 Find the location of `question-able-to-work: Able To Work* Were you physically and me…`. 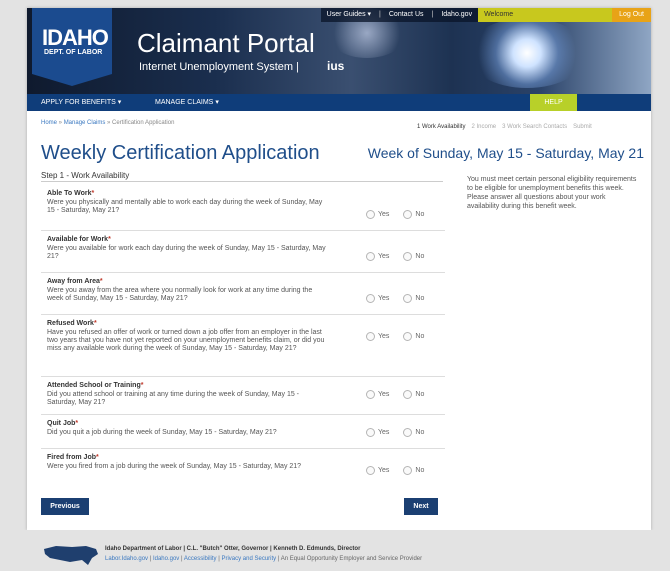

question-able-to-work: Able To Work* Were you physically and me… is located at coordinates (243, 207).